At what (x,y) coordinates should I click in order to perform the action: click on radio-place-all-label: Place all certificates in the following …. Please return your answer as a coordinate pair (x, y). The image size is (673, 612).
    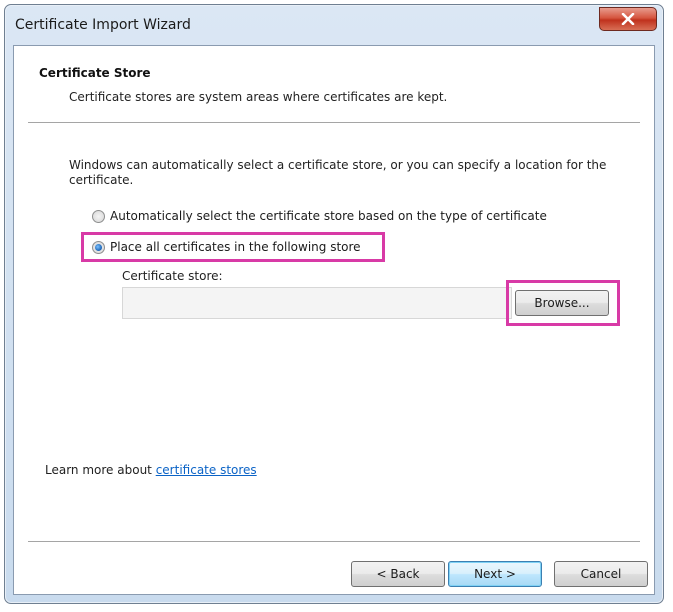
    Looking at the image, I should click on (235, 247).